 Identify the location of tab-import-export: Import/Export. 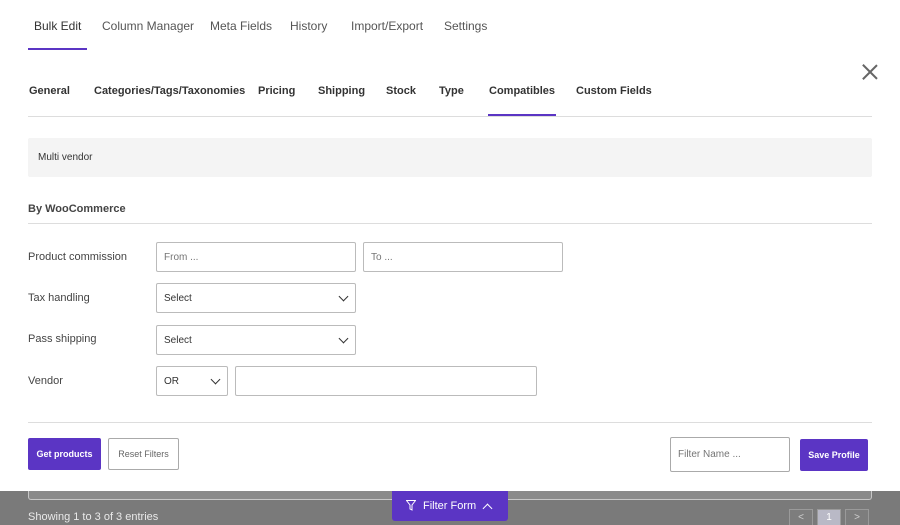
(387, 26).